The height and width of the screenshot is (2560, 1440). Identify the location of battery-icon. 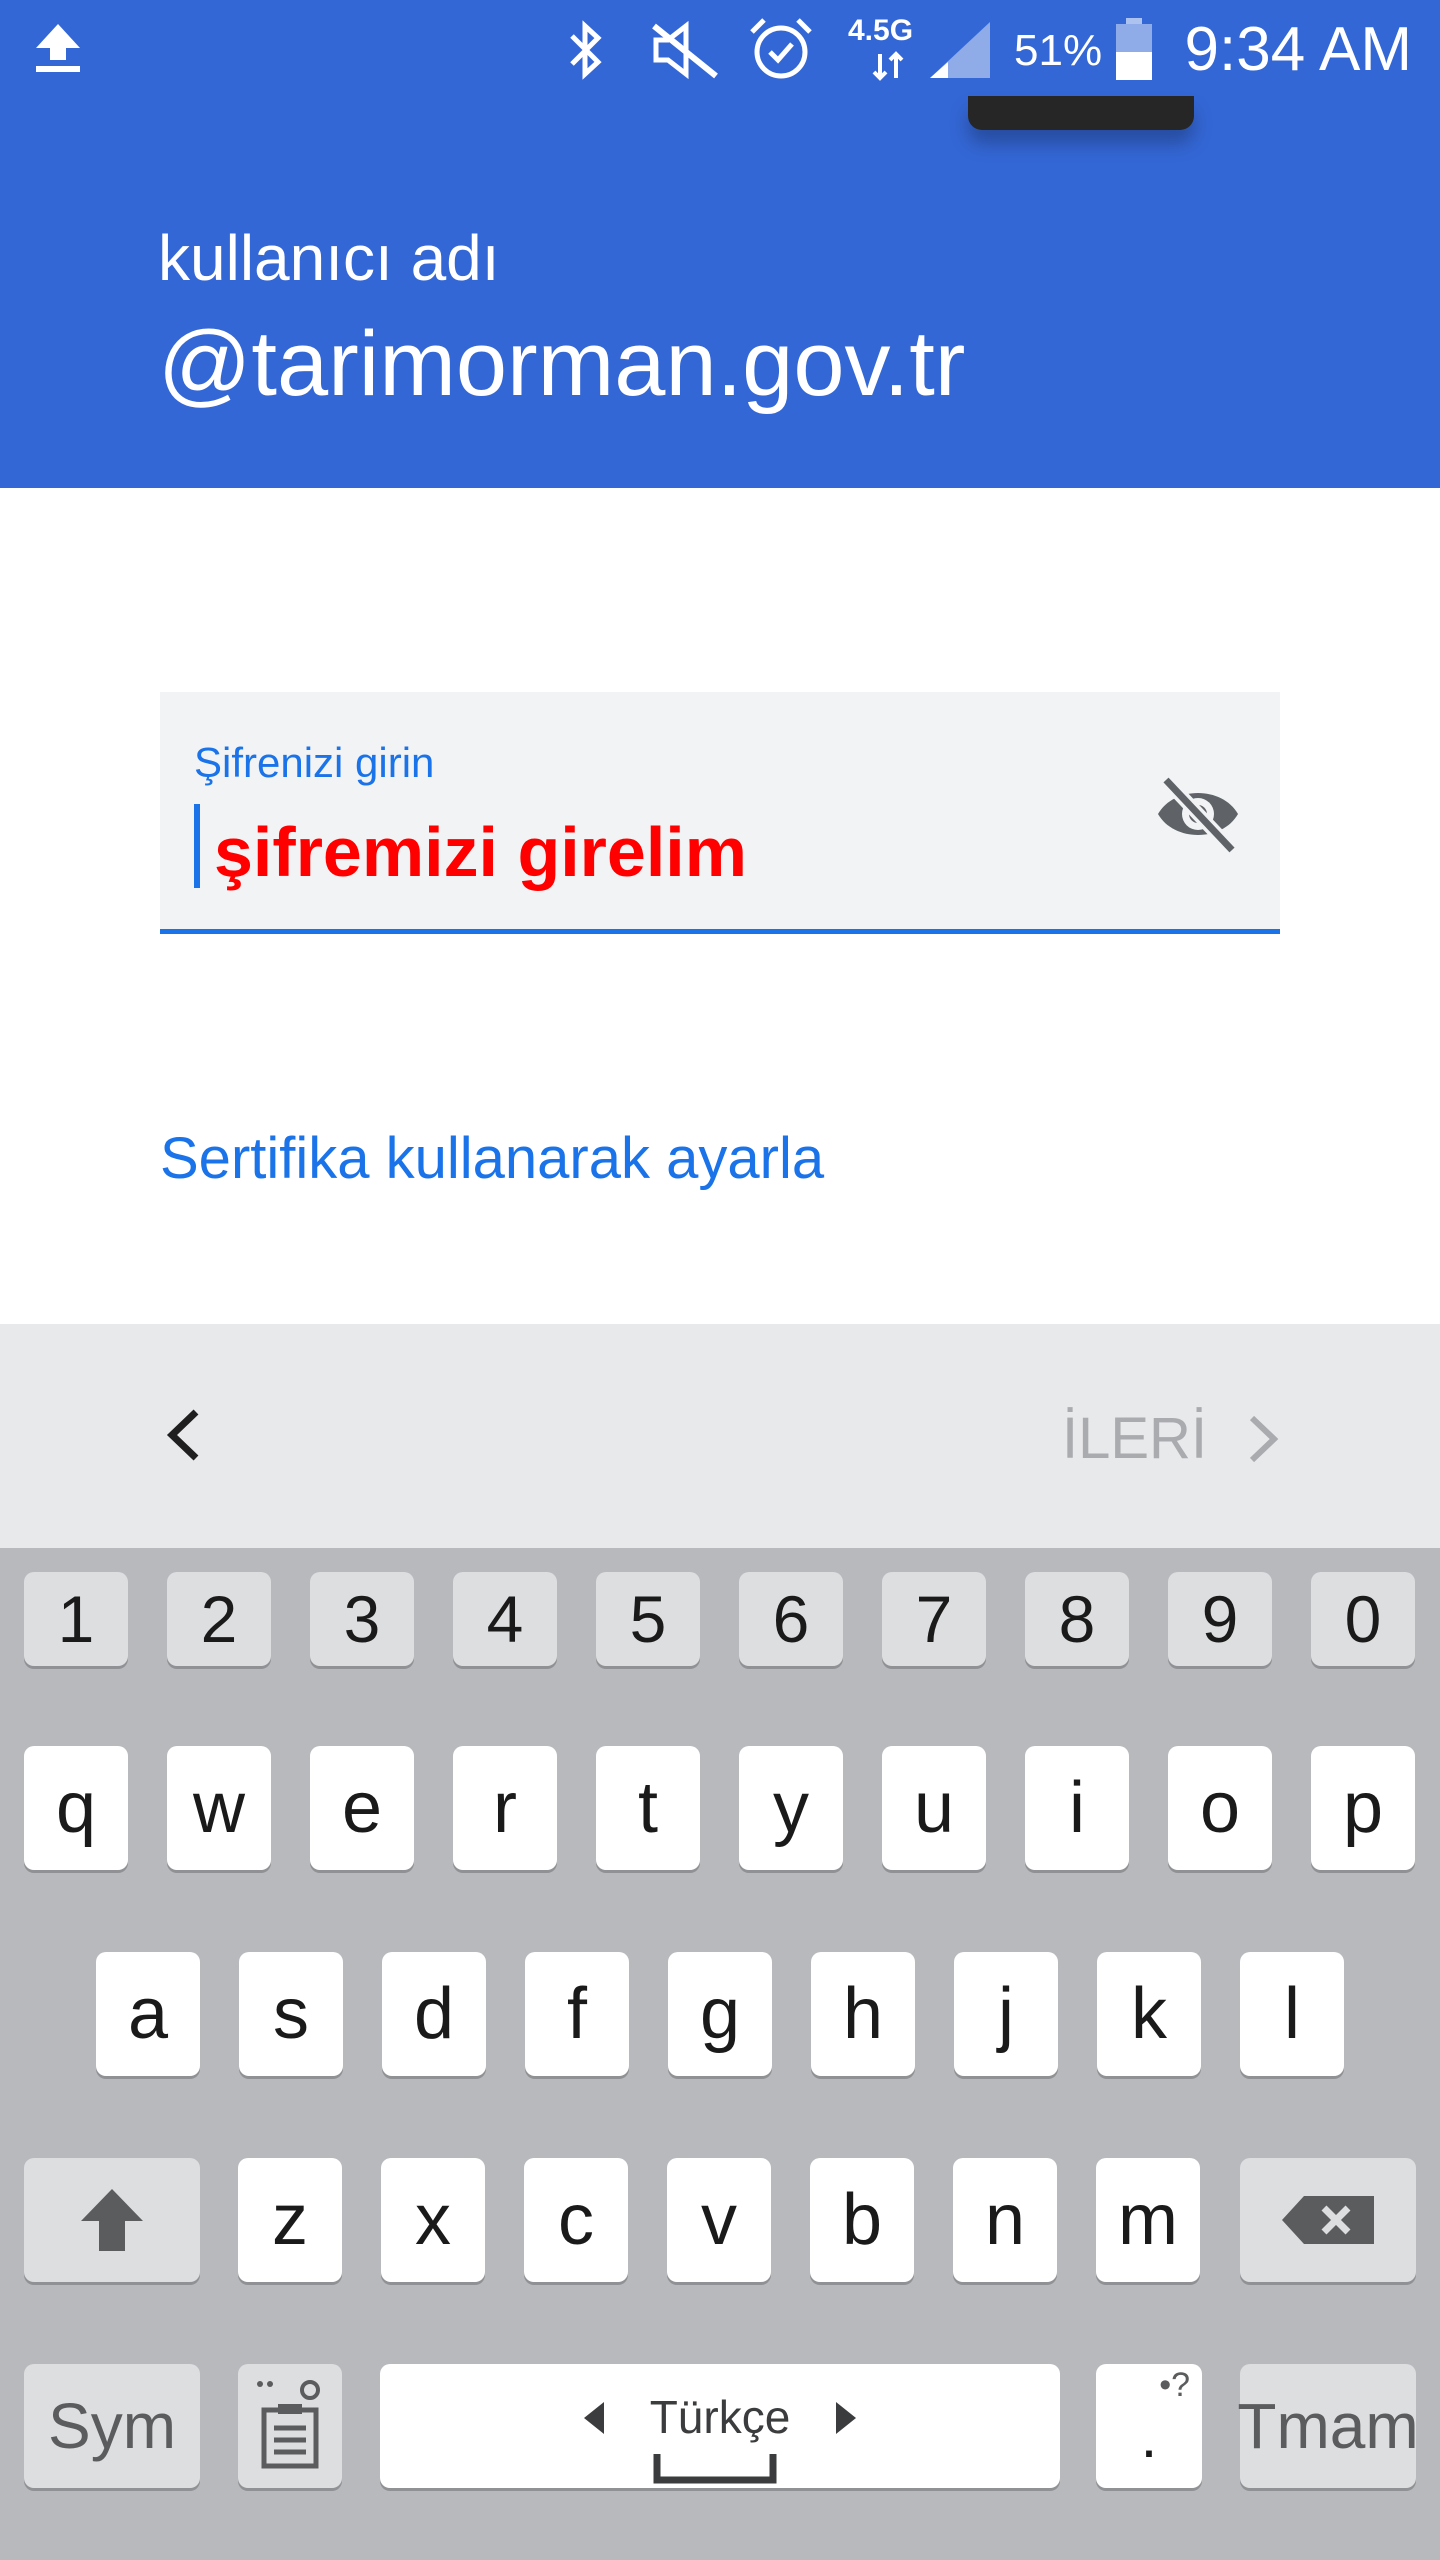
(1134, 49).